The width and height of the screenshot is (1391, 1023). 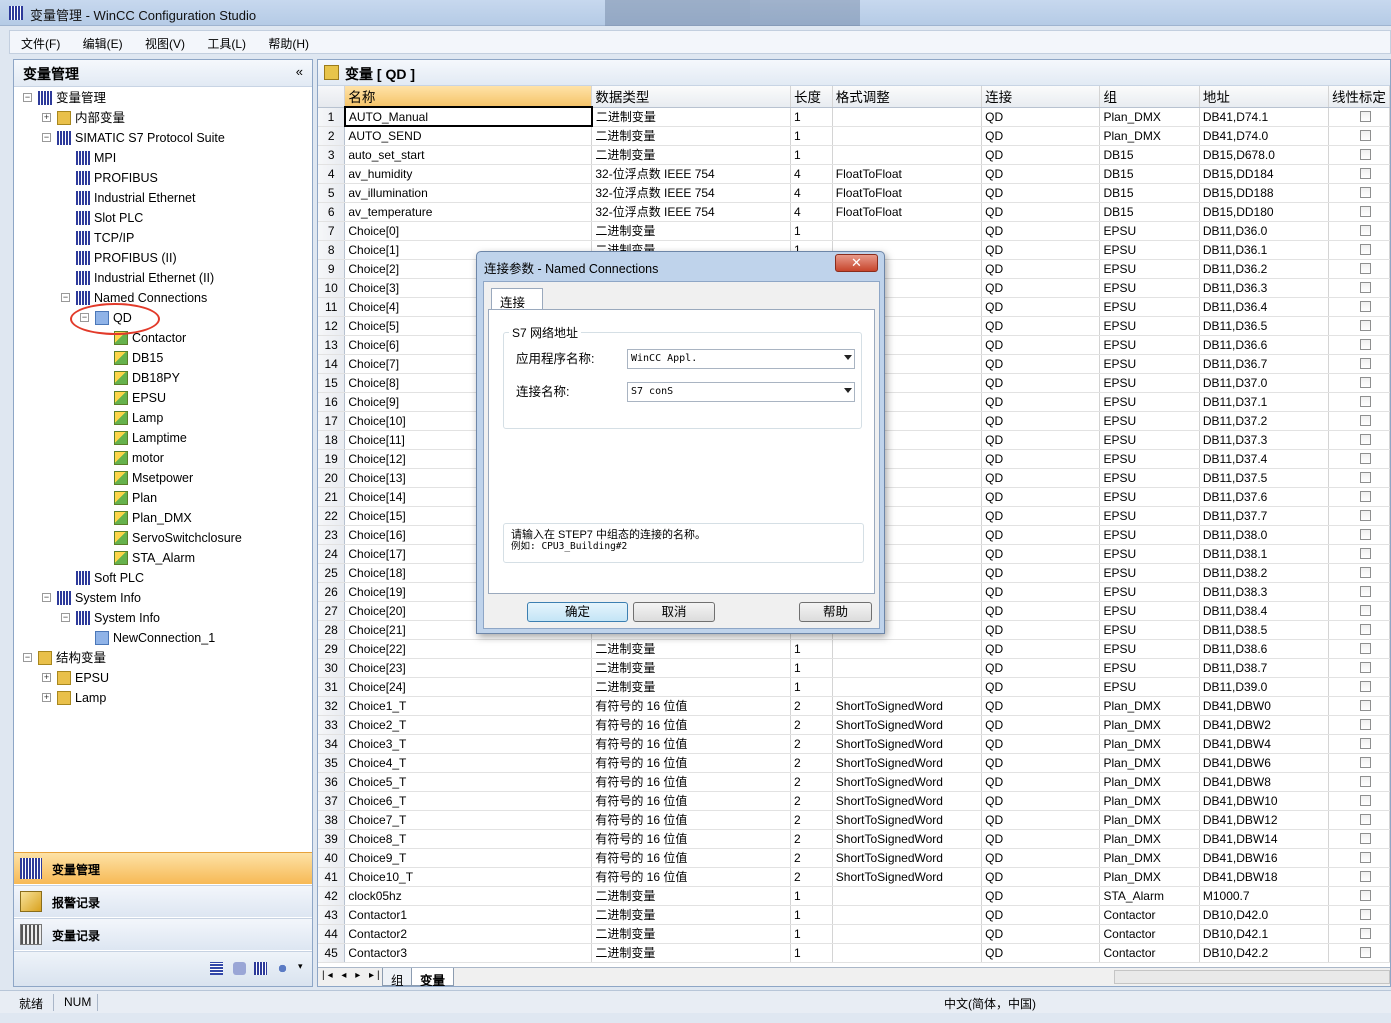 I want to click on tree-node: MPI, so click(x=96, y=158).